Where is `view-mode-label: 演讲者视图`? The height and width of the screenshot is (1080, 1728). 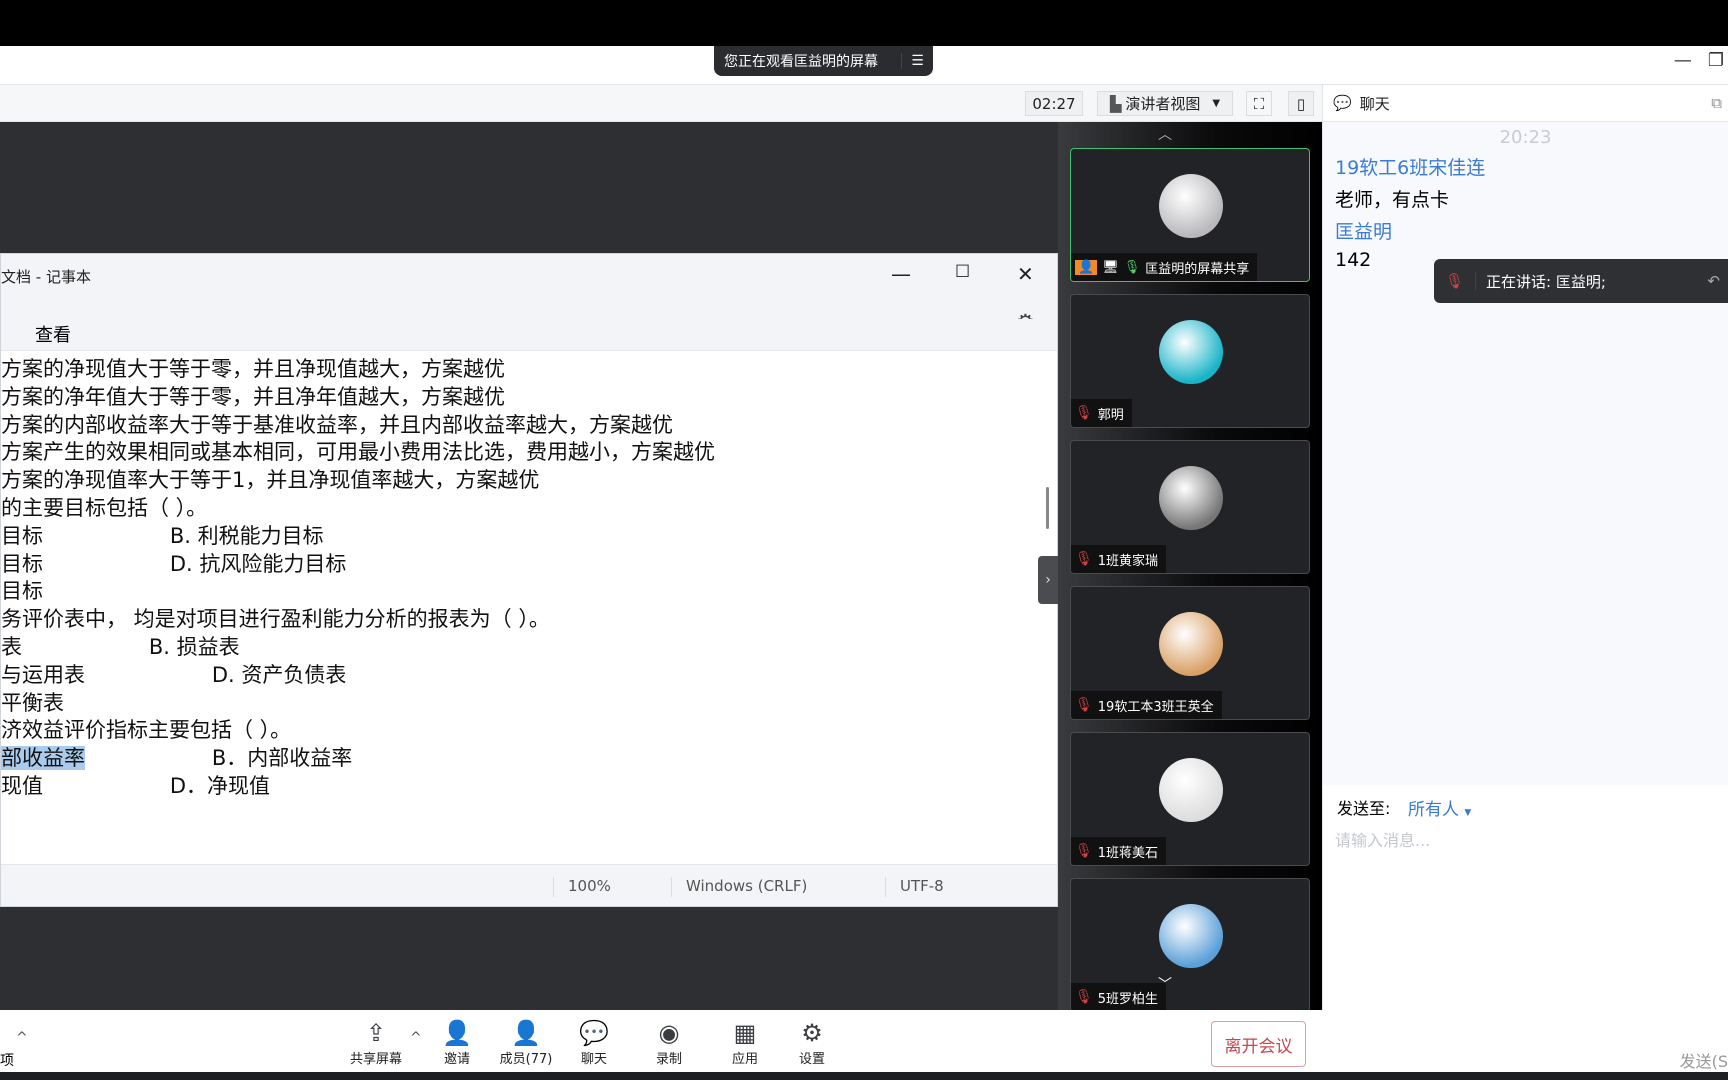 view-mode-label: 演讲者视图 is located at coordinates (1163, 104).